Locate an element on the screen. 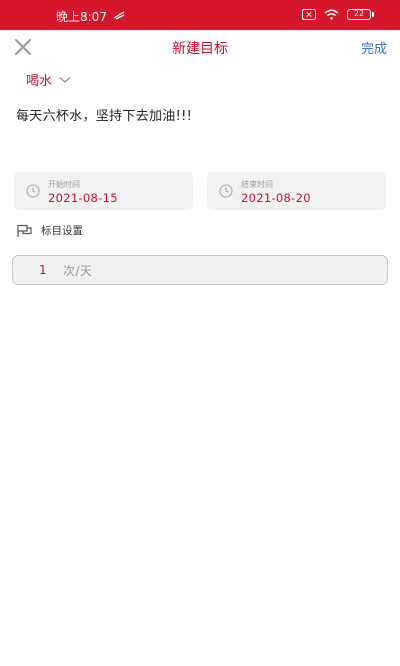 Image resolution: width=400 pixels, height=666 pixels. battery-icon: 22 is located at coordinates (360, 14).